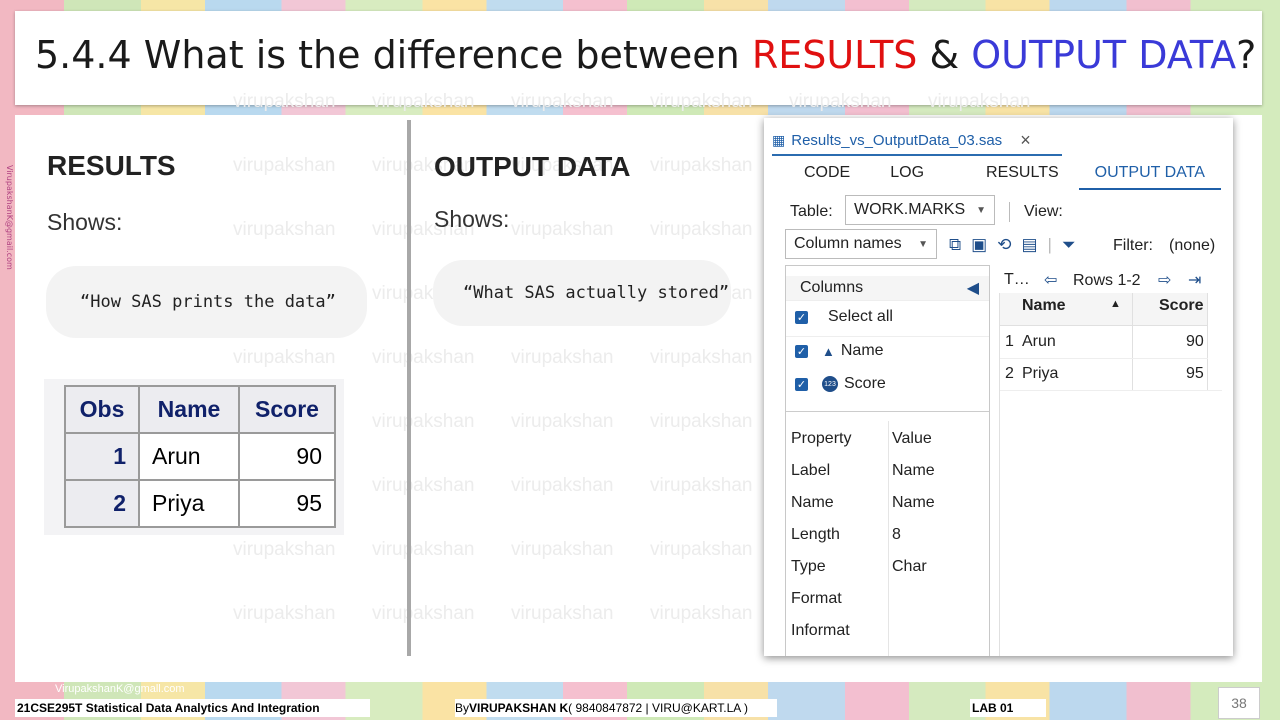 The width and height of the screenshot is (1280, 720). Describe the element at coordinates (1111, 390) in the screenshot. I see `grid-row-separator` at that location.